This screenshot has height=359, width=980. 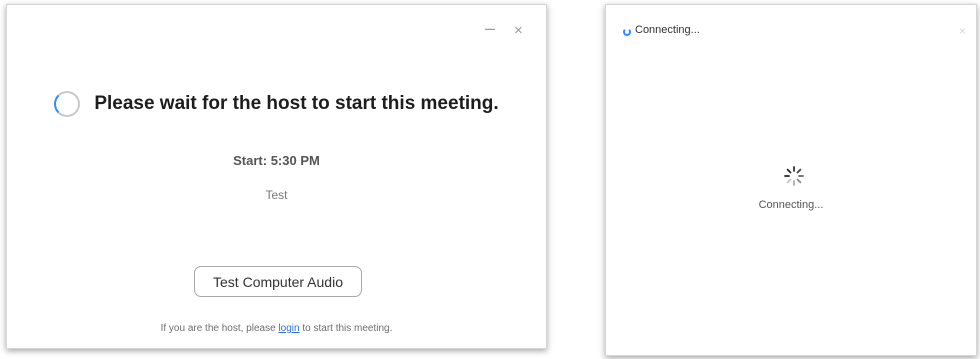 I want to click on spinner-icon, so click(x=794, y=176).